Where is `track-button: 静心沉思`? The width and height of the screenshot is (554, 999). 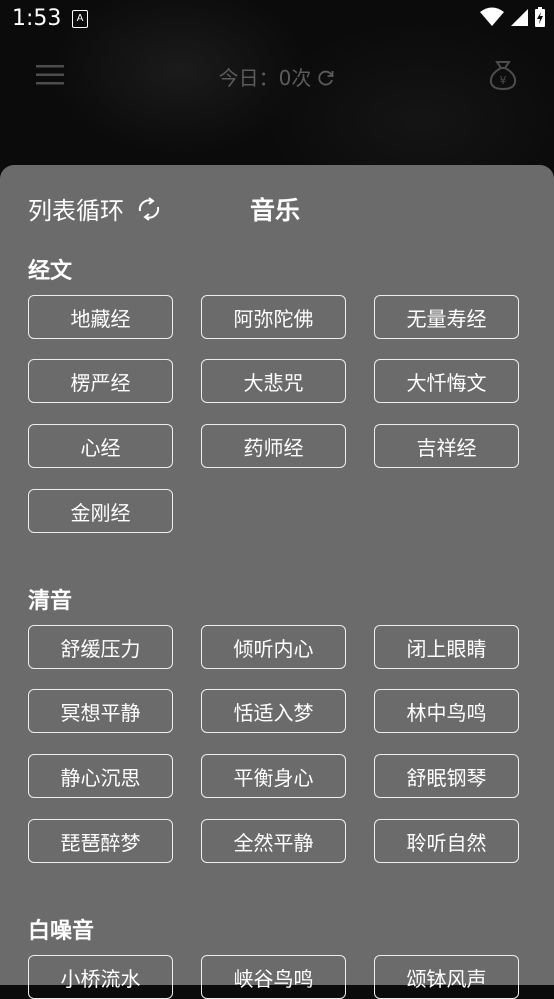 track-button: 静心沉思 is located at coordinates (100, 776).